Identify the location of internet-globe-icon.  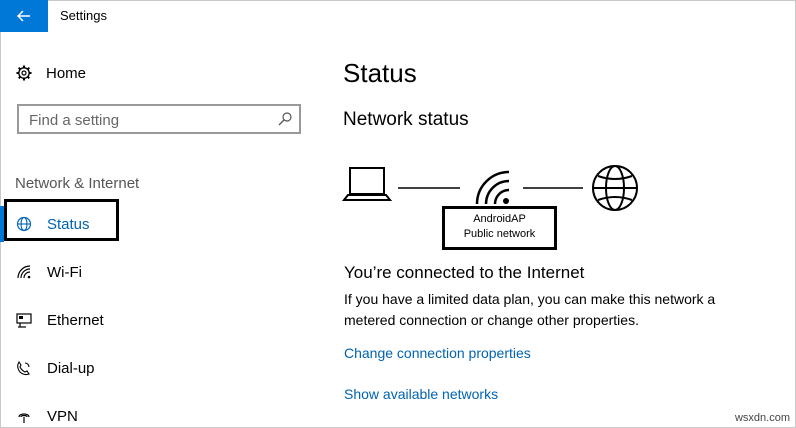
(615, 188).